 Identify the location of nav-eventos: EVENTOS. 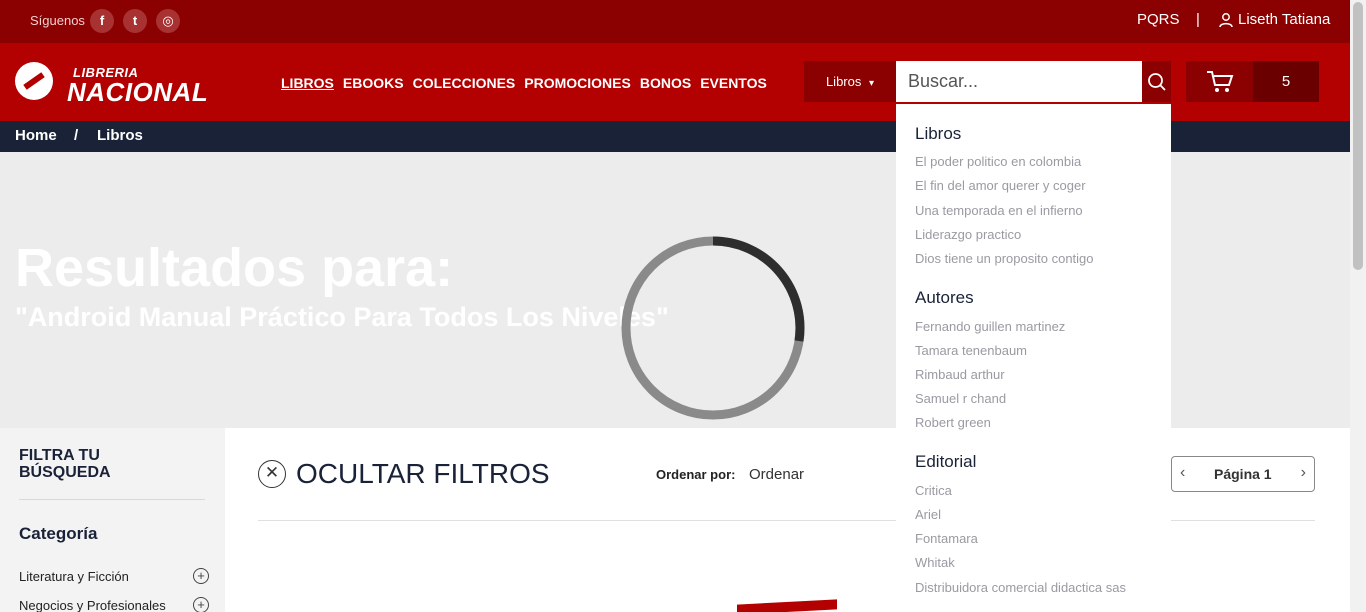
(733, 83).